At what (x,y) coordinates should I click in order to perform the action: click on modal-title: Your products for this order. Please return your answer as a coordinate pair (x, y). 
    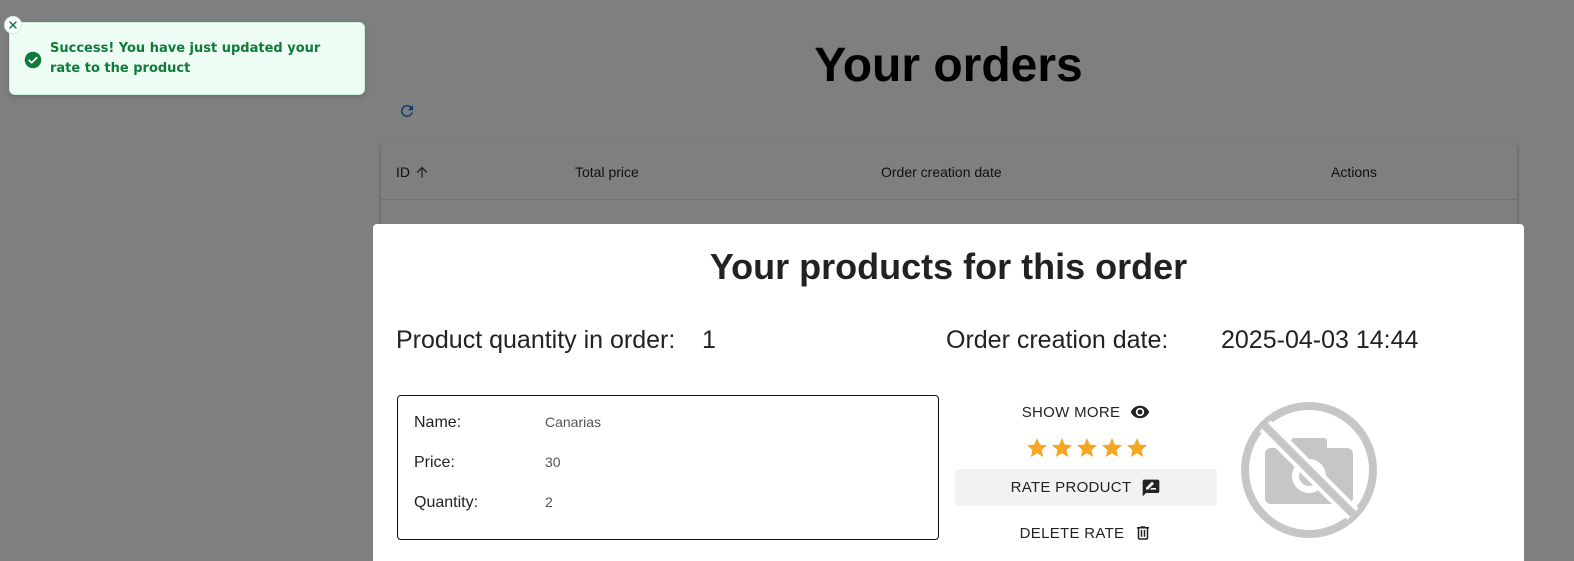
    Looking at the image, I should click on (948, 266).